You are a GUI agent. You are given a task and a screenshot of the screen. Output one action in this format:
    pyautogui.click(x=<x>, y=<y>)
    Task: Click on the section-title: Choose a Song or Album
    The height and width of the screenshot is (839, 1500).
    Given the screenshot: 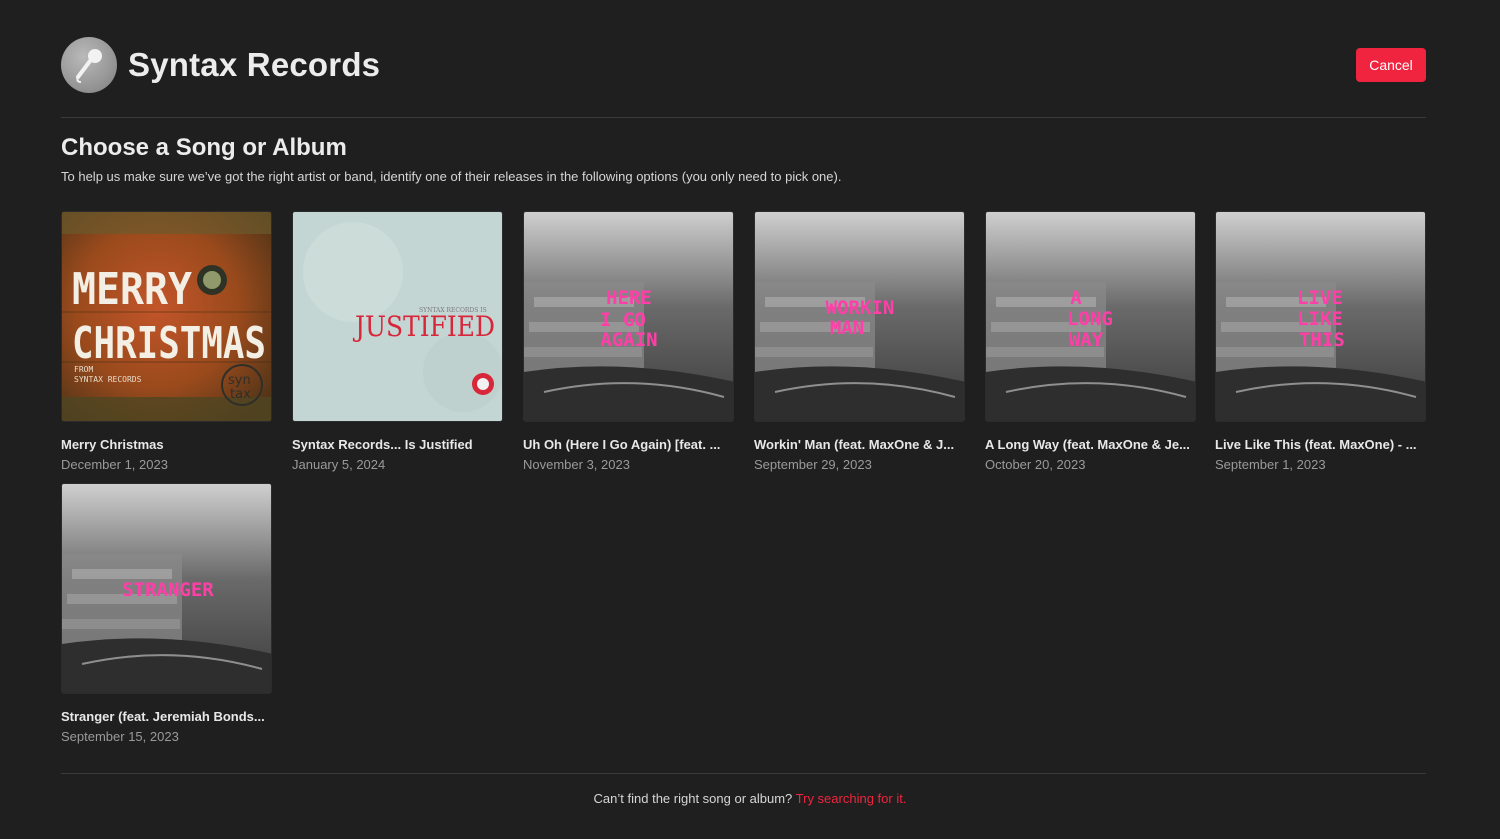 What is the action you would take?
    pyautogui.click(x=204, y=147)
    